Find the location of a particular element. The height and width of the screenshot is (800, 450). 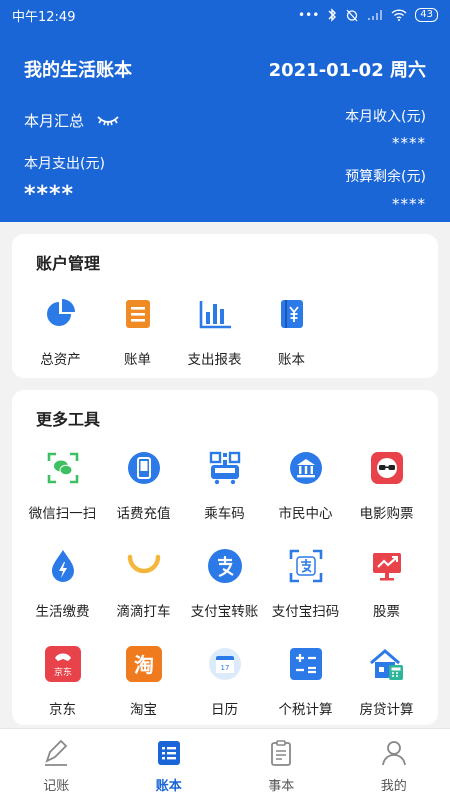

bottom-tab-bar: 记账 账本 事本 我的 is located at coordinates (225, 764).